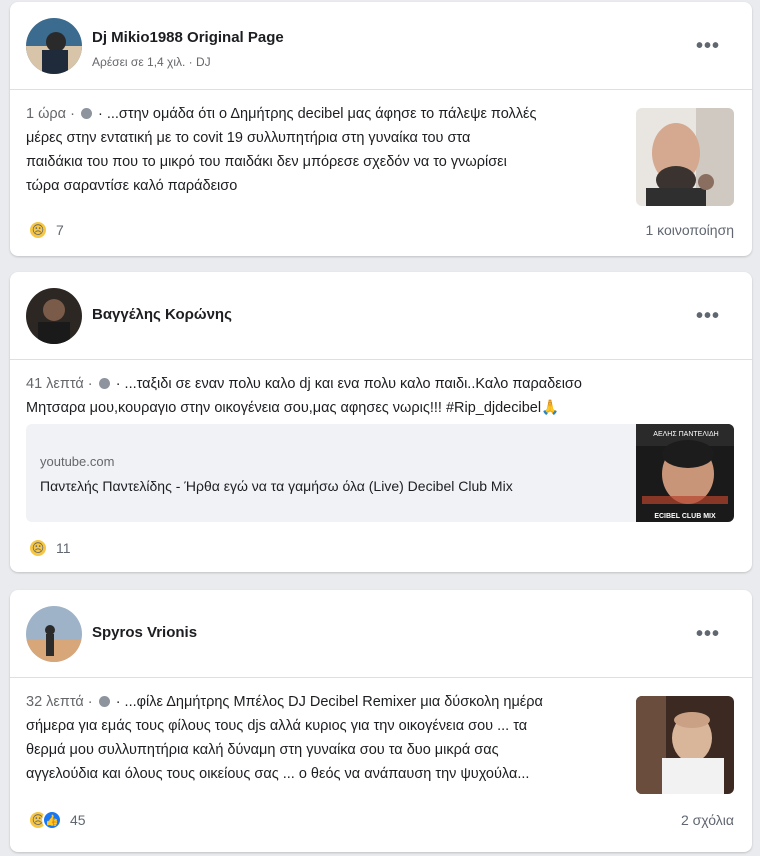 The height and width of the screenshot is (856, 760). Describe the element at coordinates (151, 62) in the screenshot. I see `page-meta: Αρέσει σε 1,4 χιλ. · DJ` at that location.